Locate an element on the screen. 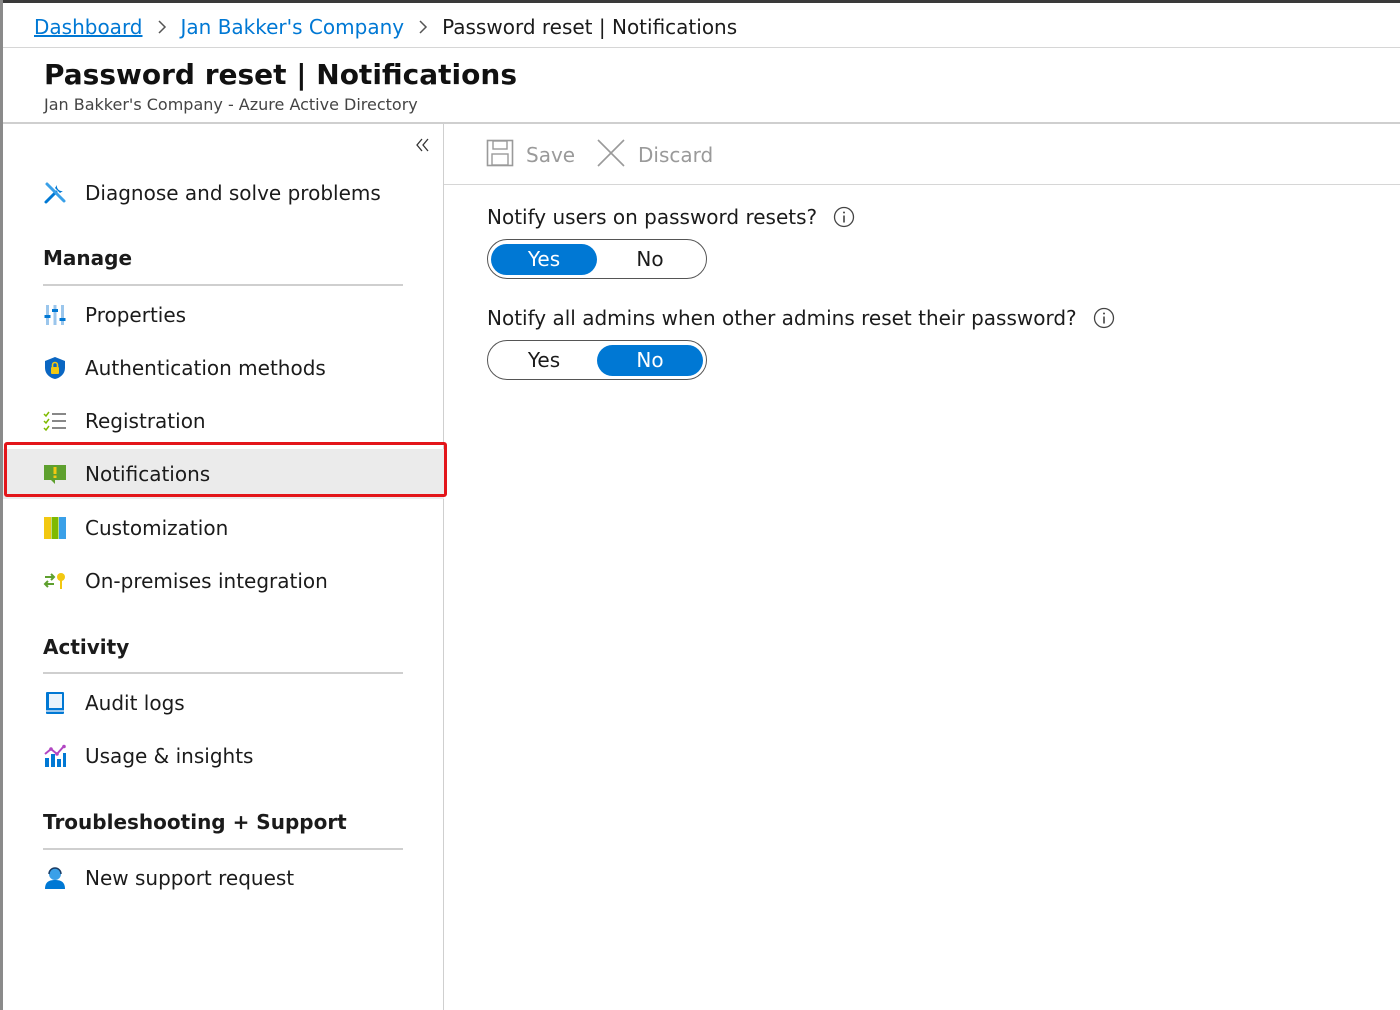 The width and height of the screenshot is (1400, 1010). collapse-sidebar-button is located at coordinates (423, 146).